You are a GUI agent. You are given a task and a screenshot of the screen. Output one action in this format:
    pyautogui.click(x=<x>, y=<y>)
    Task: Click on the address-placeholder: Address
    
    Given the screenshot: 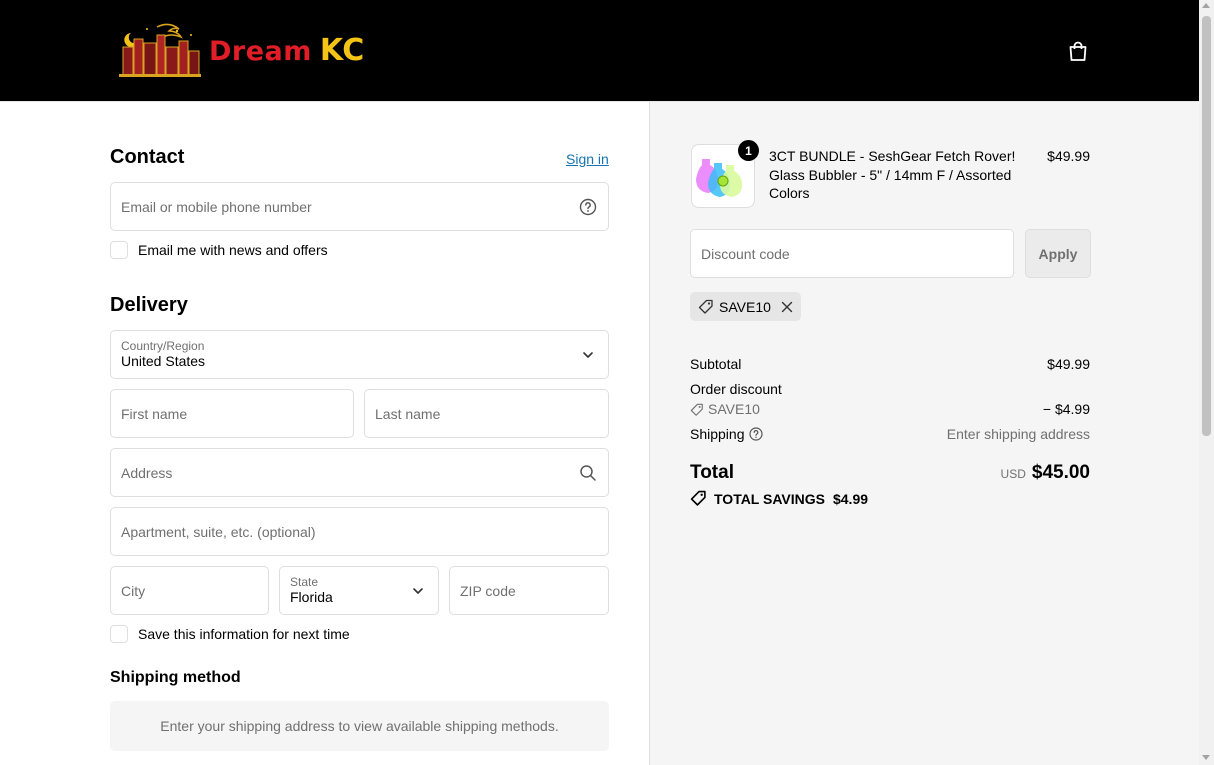 What is the action you would take?
    pyautogui.click(x=147, y=472)
    